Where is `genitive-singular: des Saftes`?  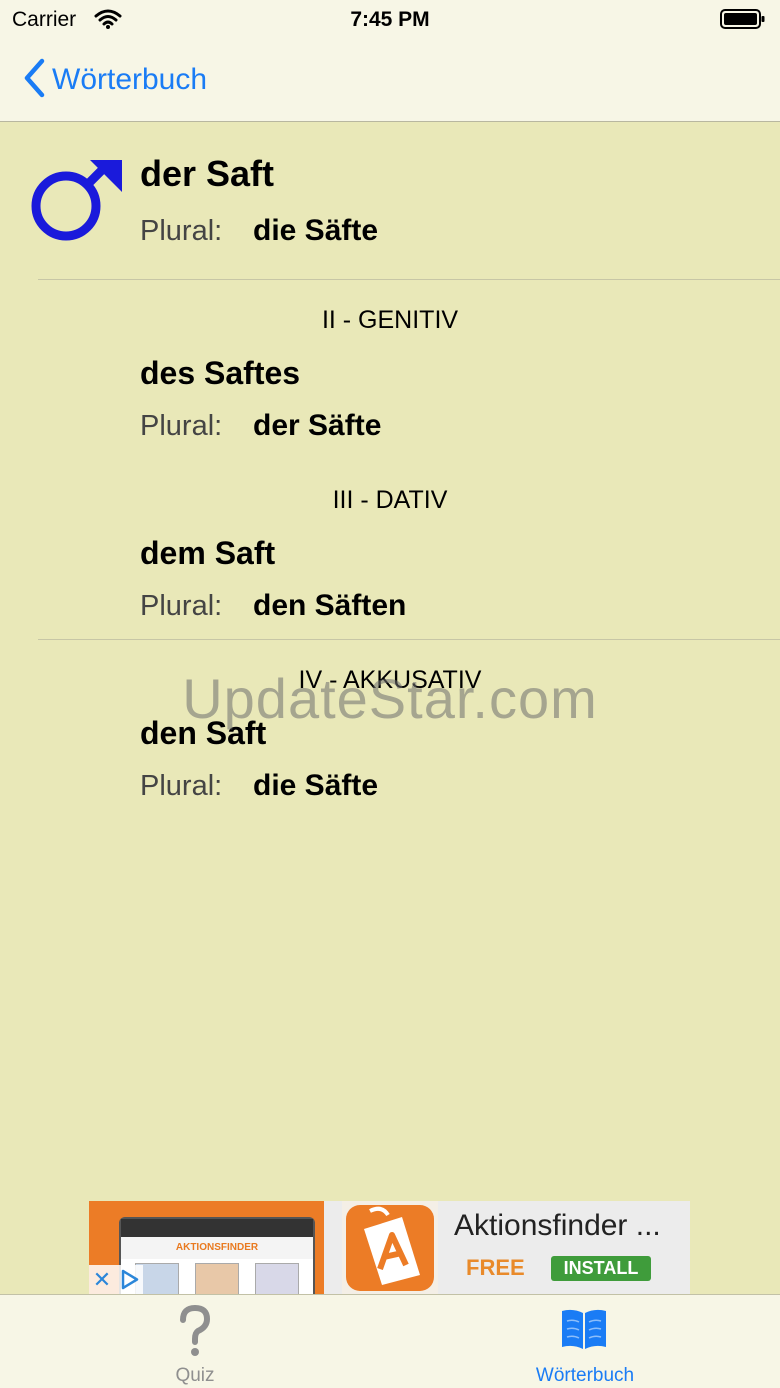 genitive-singular: des Saftes is located at coordinates (220, 373).